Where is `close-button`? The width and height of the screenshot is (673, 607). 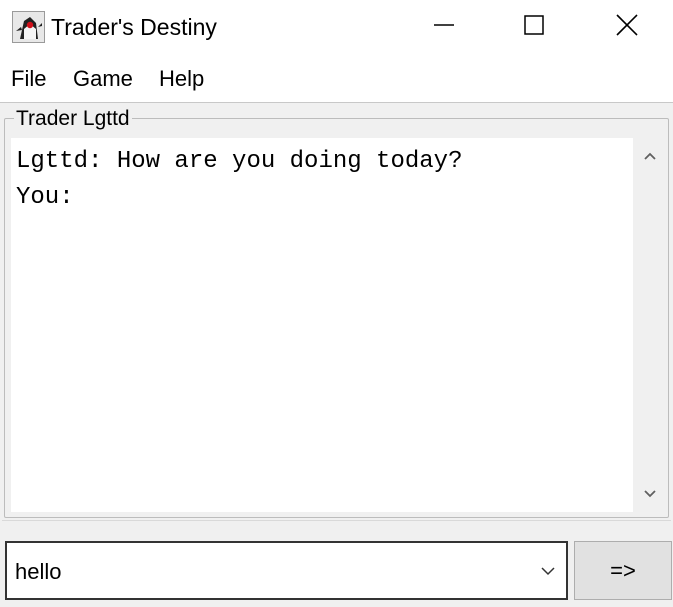
close-button is located at coordinates (627, 27).